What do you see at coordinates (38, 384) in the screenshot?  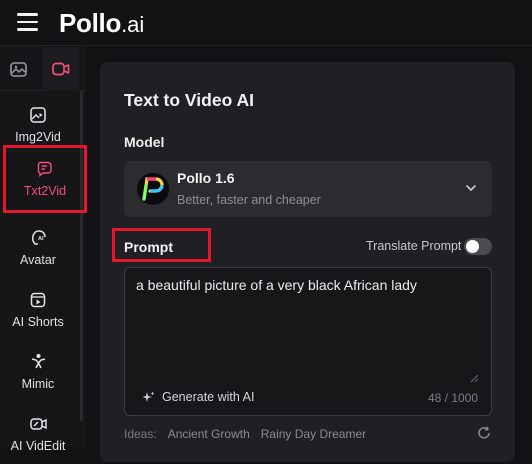 I see `sidebar-item-label: Mimic` at bounding box center [38, 384].